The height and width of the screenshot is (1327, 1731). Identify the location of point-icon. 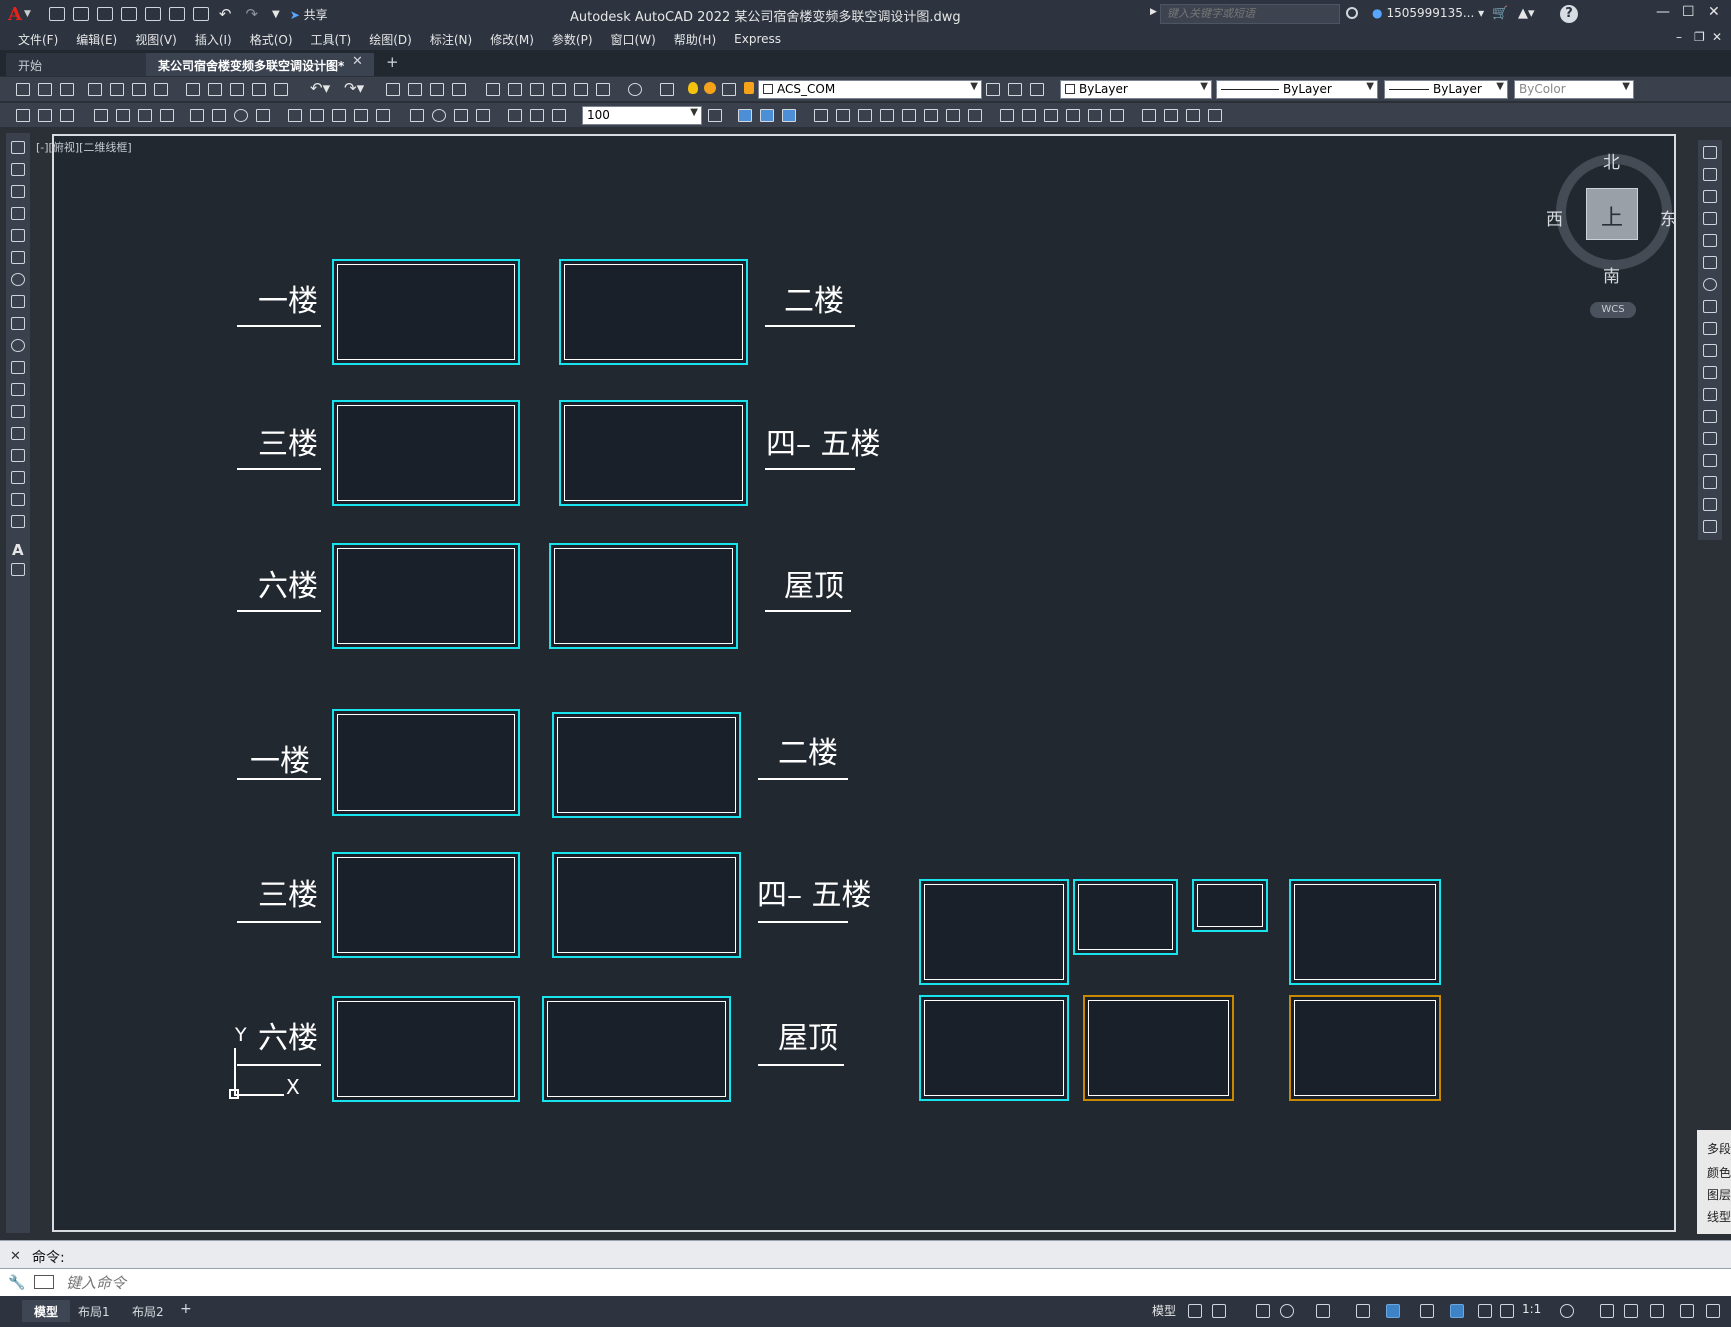
(18, 433).